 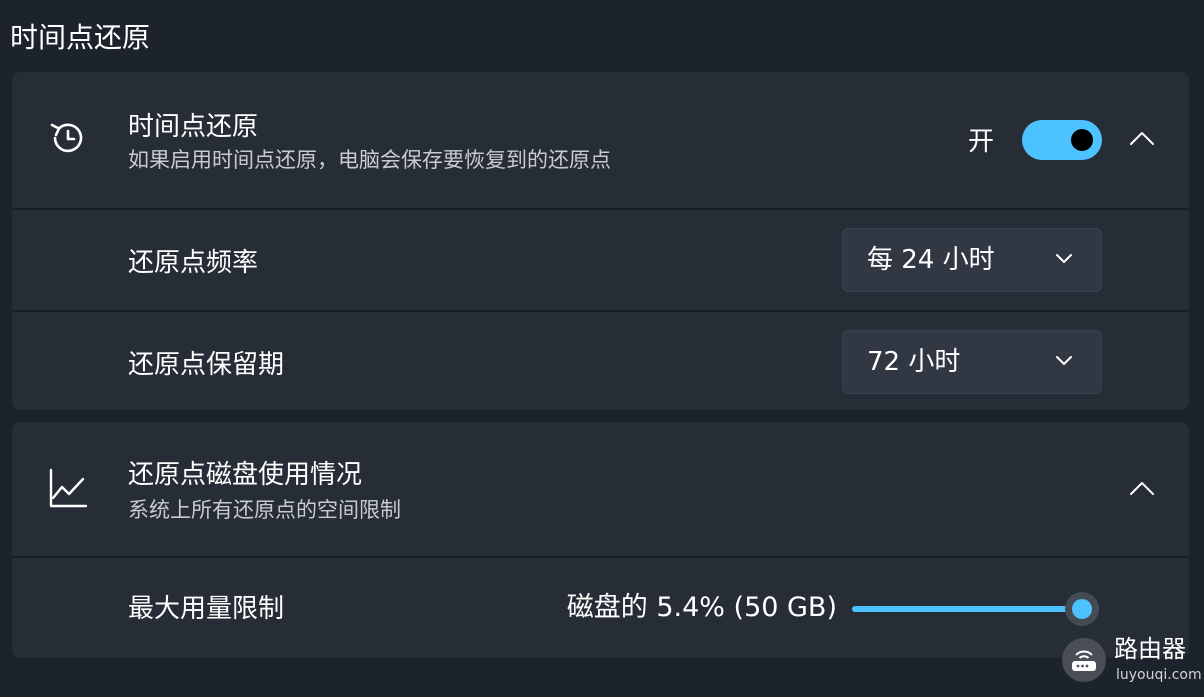 I want to click on router-icon, so click(x=1084, y=660).